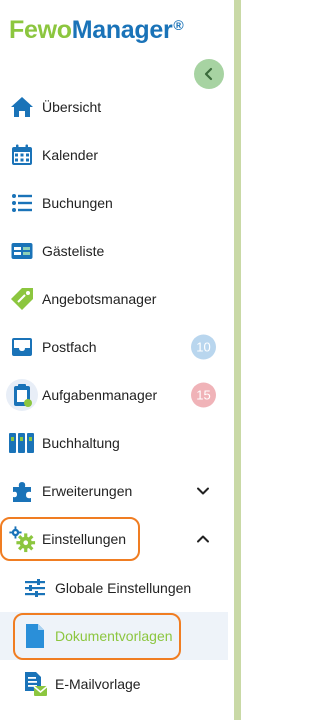 The width and height of the screenshot is (320, 720). I want to click on aufgabenmanager-count-badge: 15, so click(203, 395).